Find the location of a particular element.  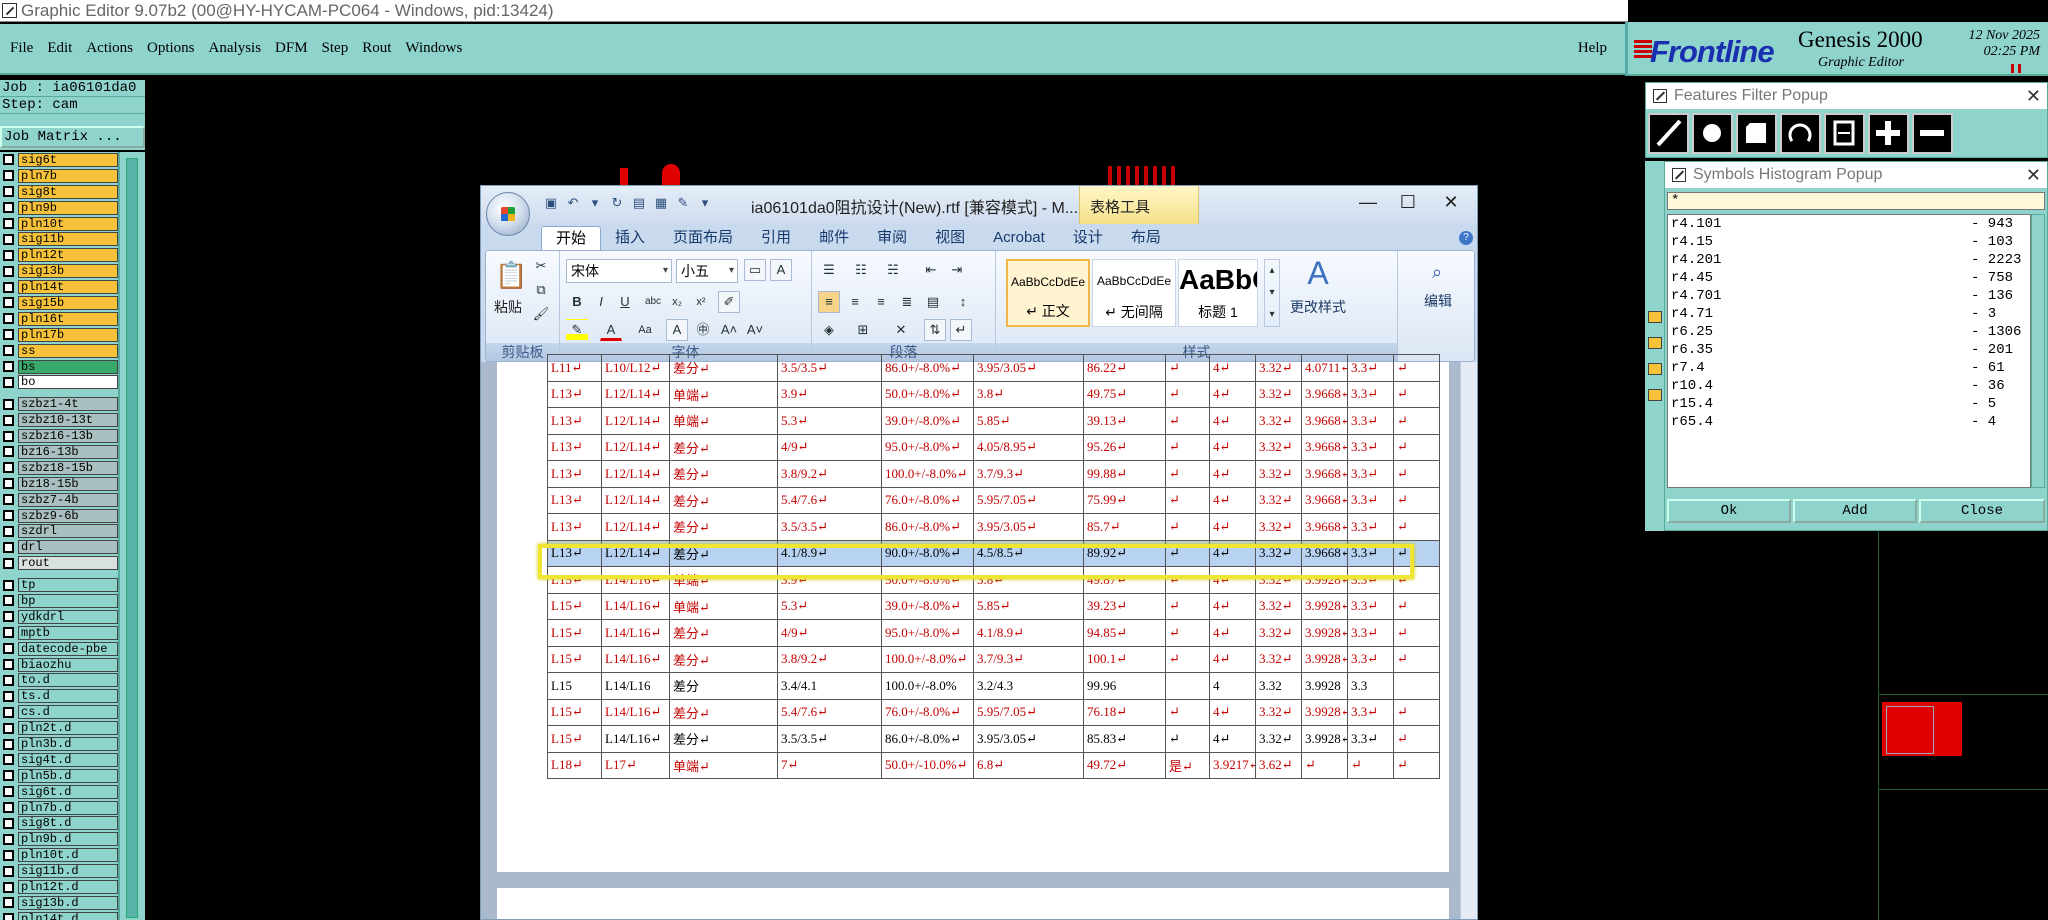

strikethrough-icon: abc is located at coordinates (653, 302).